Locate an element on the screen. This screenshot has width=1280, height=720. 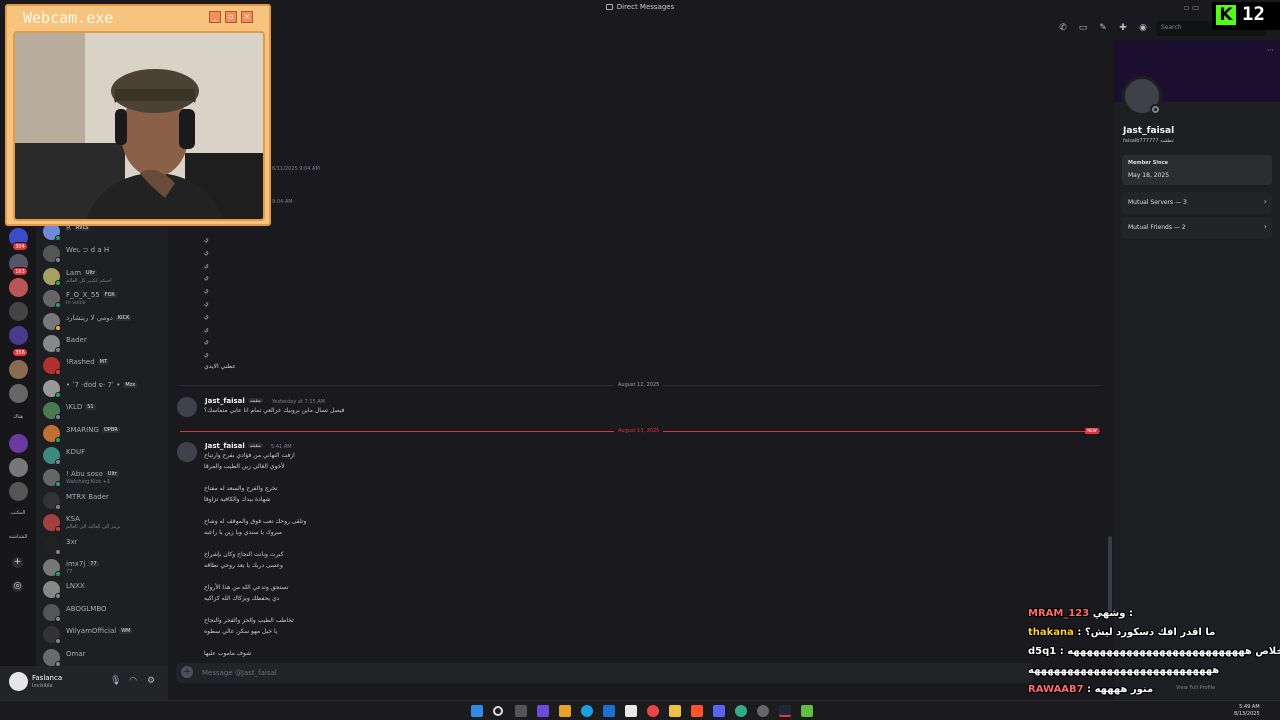
dm-friend-item: 3MARING OPBR is located at coordinates (105, 434).